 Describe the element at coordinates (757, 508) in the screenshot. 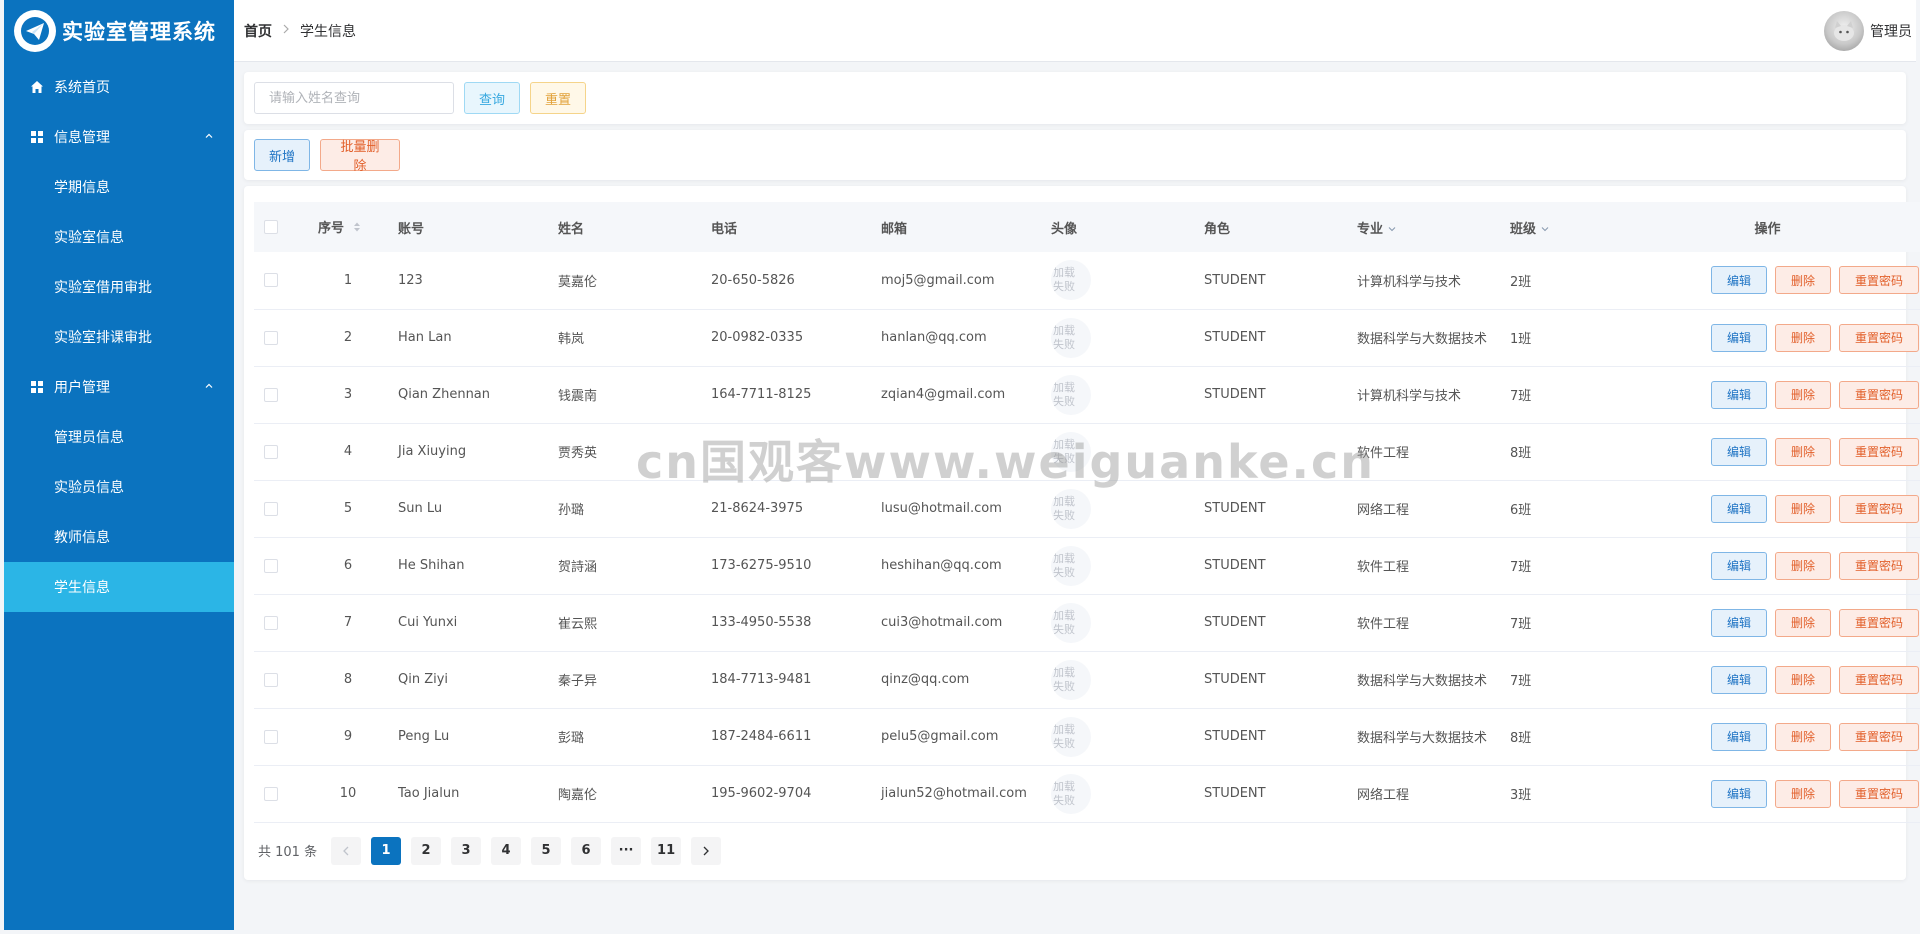

I see `cell-phone: 21-8624-3975` at that location.